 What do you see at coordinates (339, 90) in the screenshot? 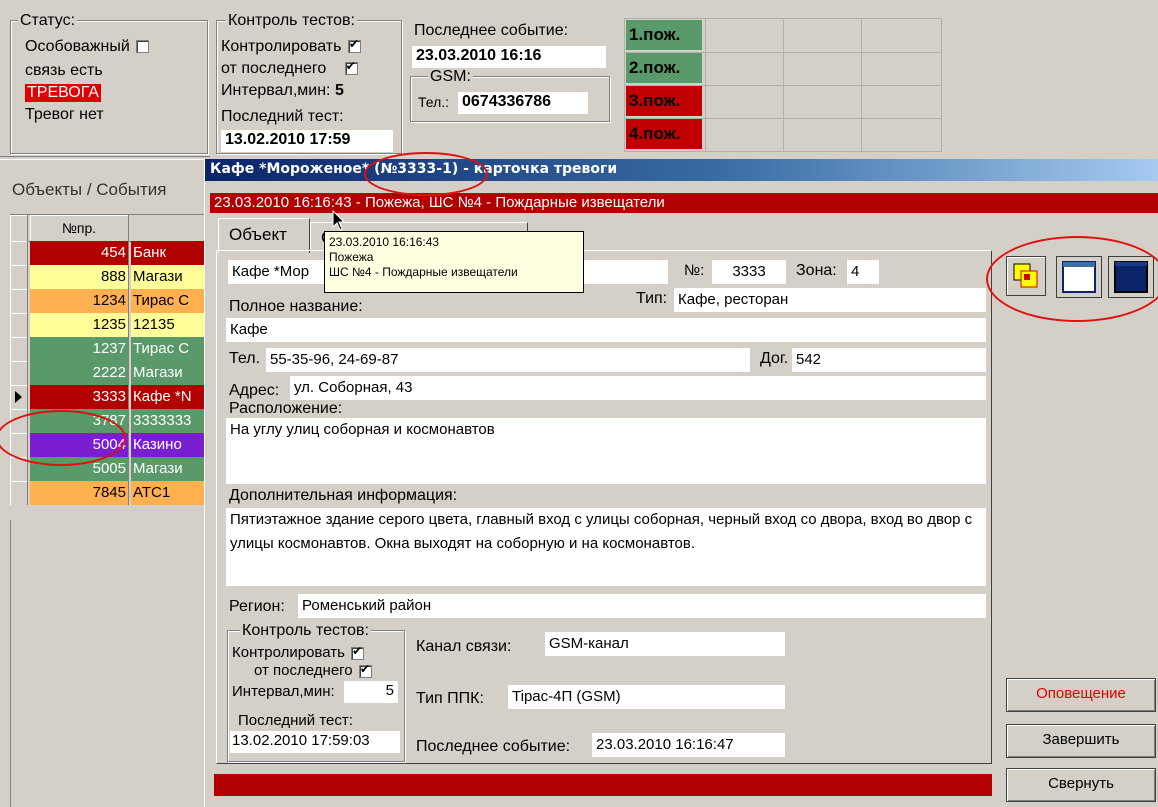
I see `interval-value: 5` at bounding box center [339, 90].